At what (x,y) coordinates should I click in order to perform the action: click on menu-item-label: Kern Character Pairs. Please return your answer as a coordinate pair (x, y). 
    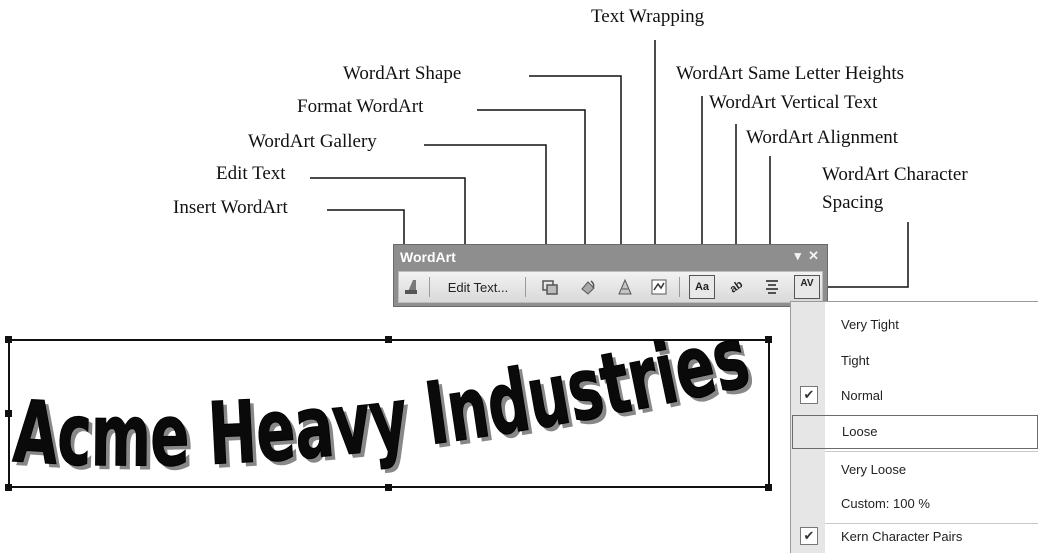
    Looking at the image, I should click on (902, 536).